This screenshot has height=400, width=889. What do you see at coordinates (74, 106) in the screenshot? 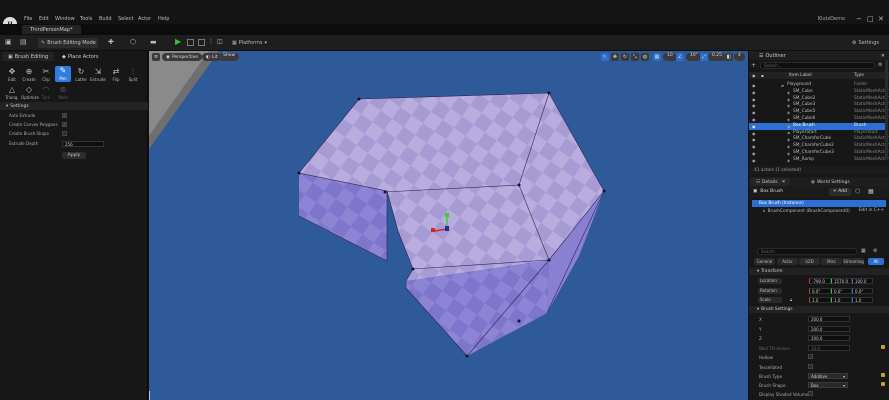
I see `settings-section-header: ▾ Settings` at bounding box center [74, 106].